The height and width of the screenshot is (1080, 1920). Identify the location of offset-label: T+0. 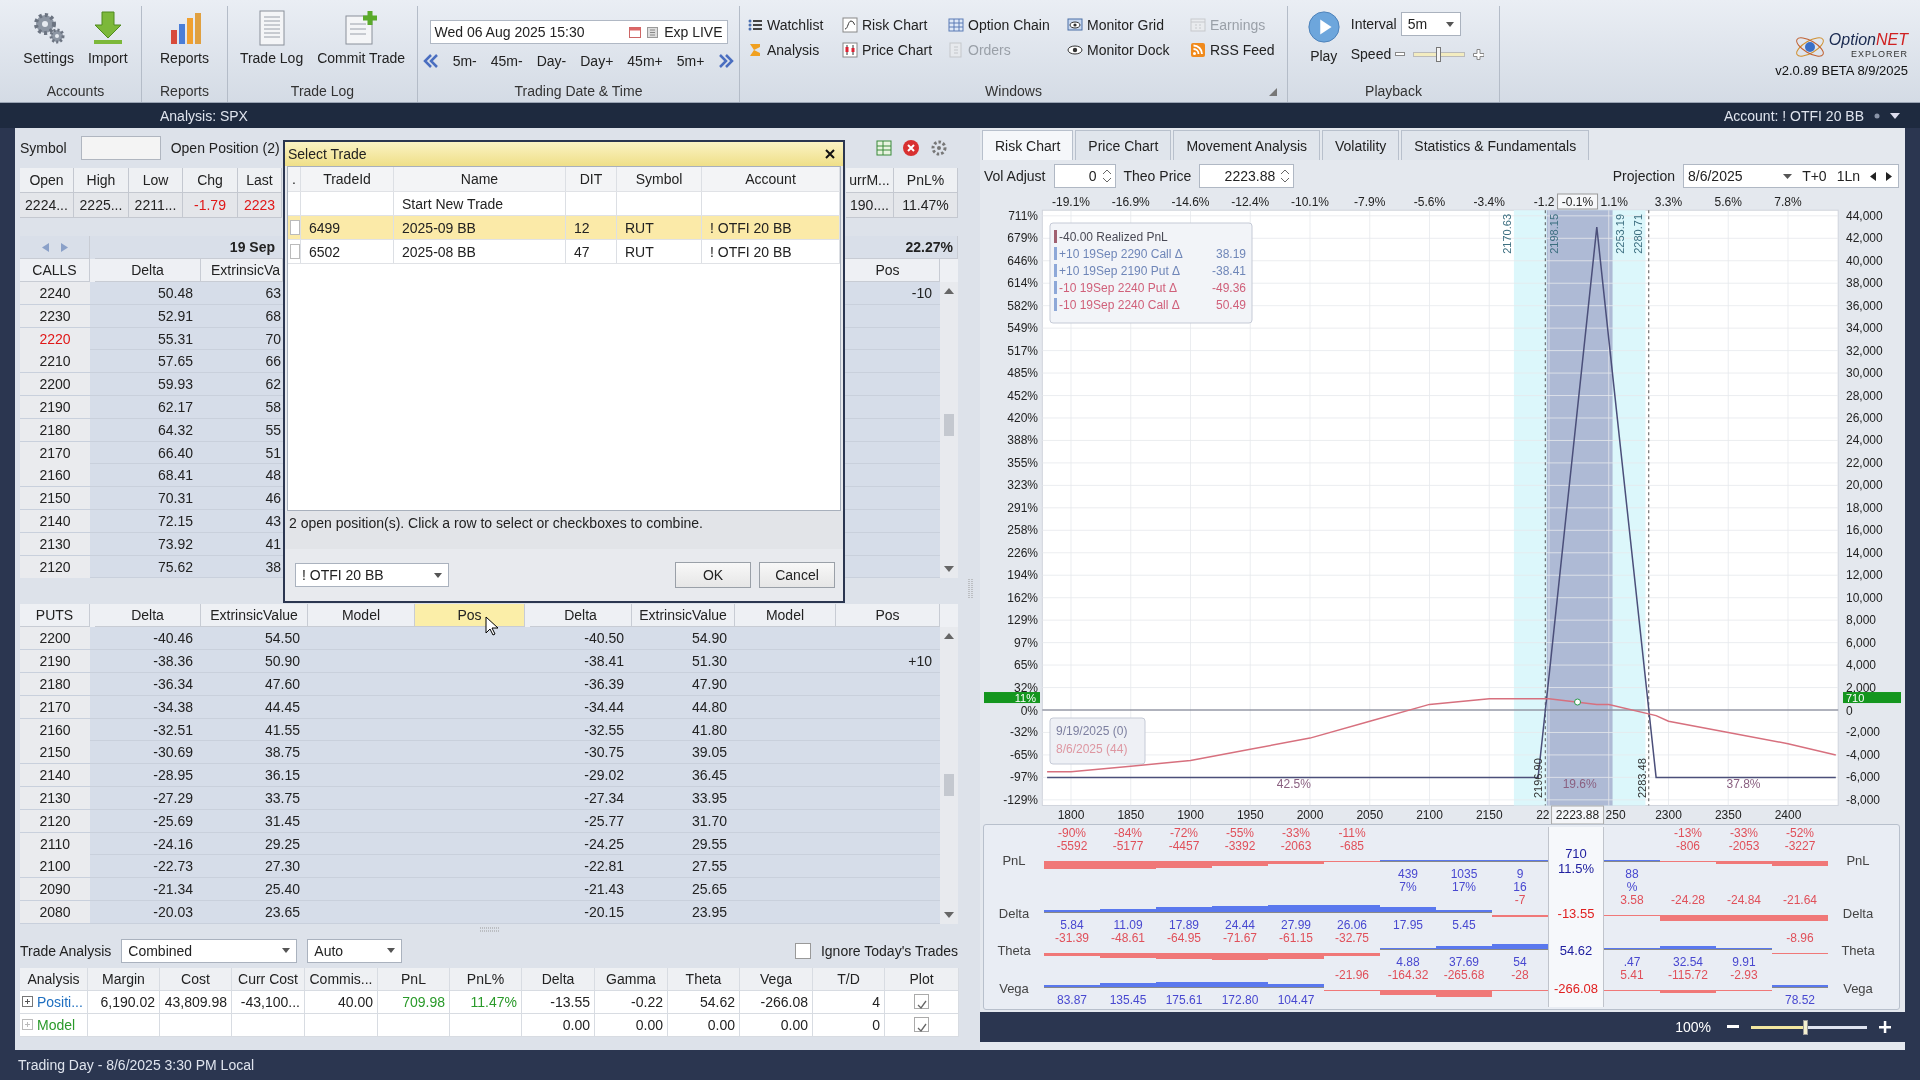
(1814, 176).